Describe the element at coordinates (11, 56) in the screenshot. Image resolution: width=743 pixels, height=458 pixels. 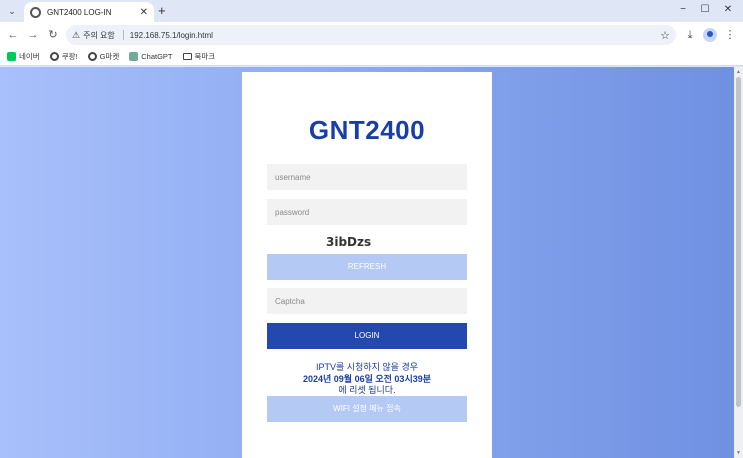
I see `naver-icon` at that location.